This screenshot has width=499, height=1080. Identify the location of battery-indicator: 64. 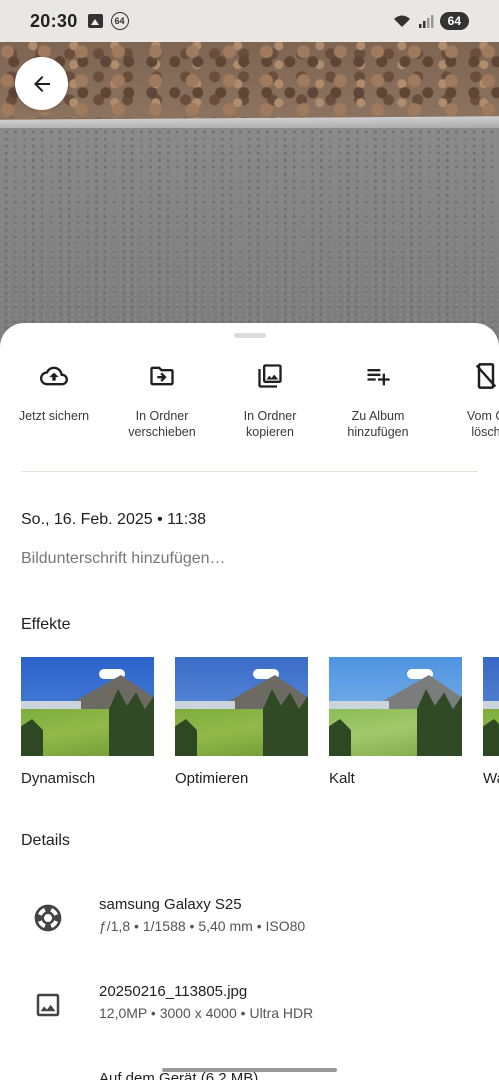
(454, 21).